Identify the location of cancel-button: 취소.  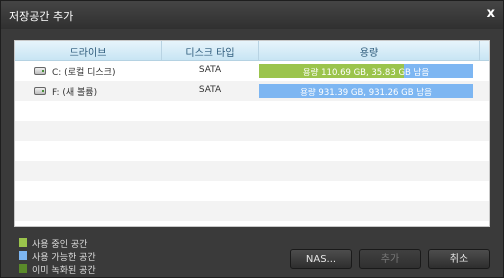
(459, 259).